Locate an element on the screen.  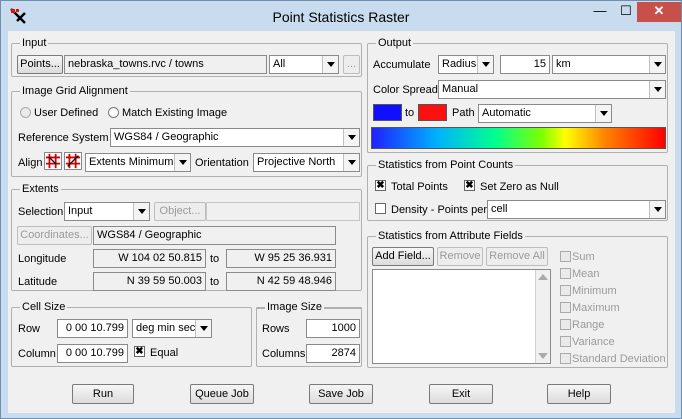
align-select: Extents Minimum is located at coordinates (138, 162).